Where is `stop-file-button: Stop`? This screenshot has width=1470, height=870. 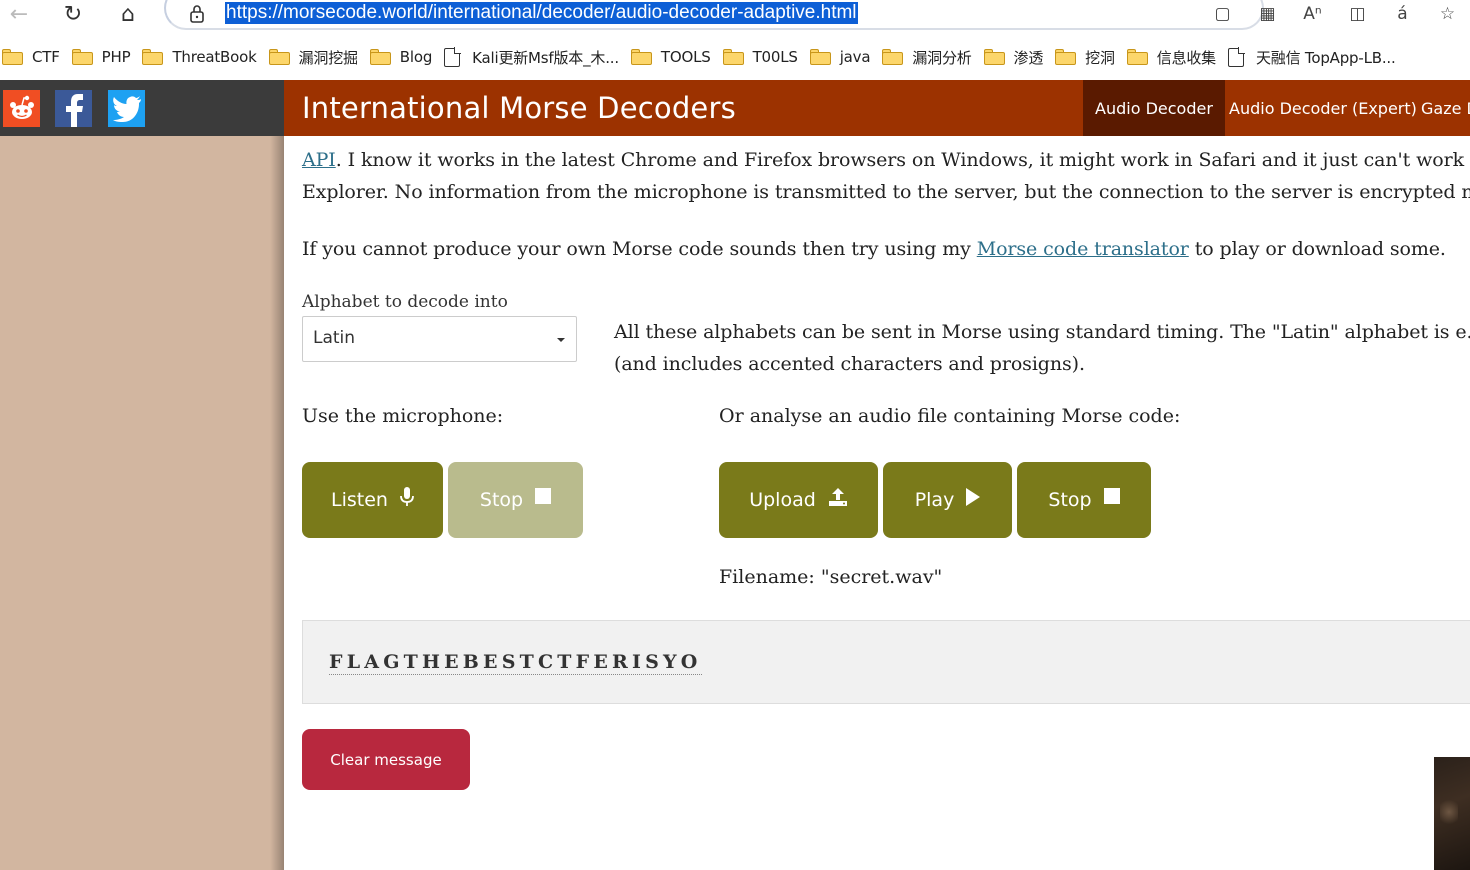
stop-file-button: Stop is located at coordinates (1084, 500).